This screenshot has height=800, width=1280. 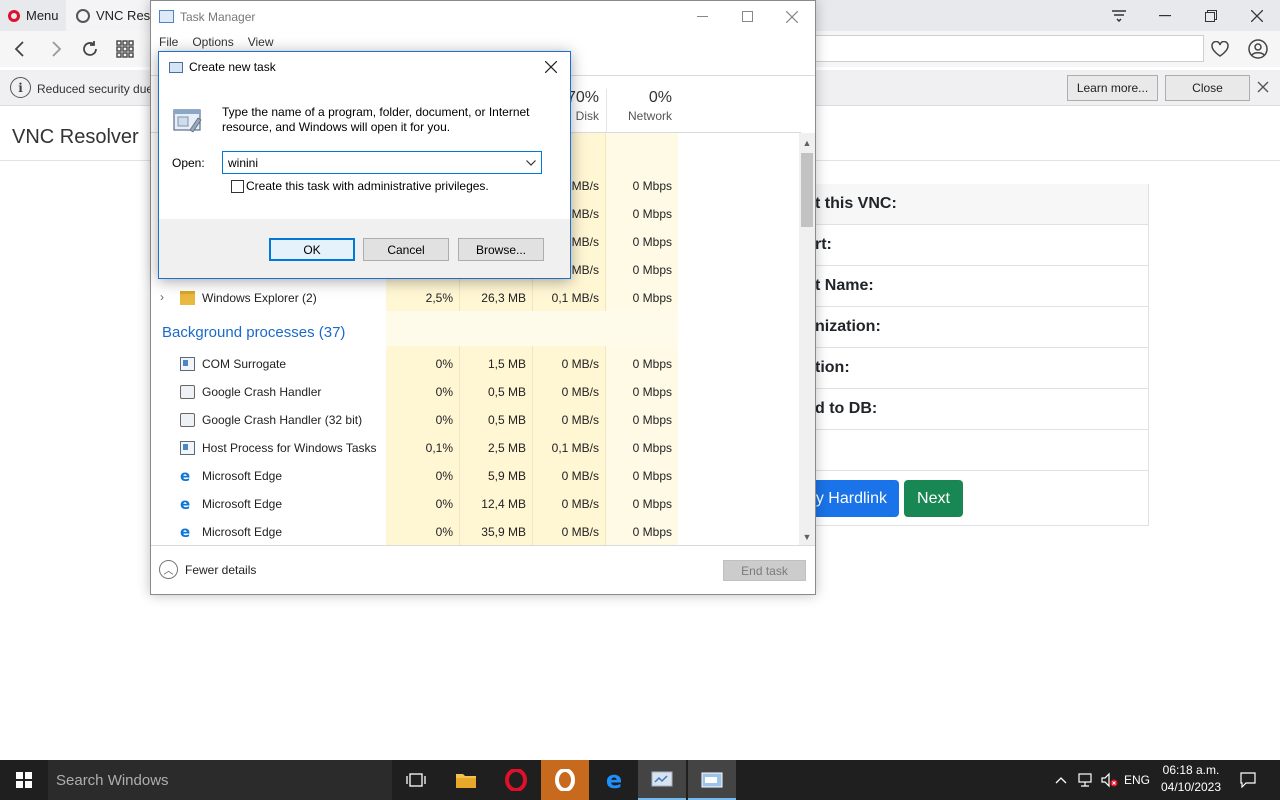 I want to click on security-close-button: Close, so click(x=1207, y=88).